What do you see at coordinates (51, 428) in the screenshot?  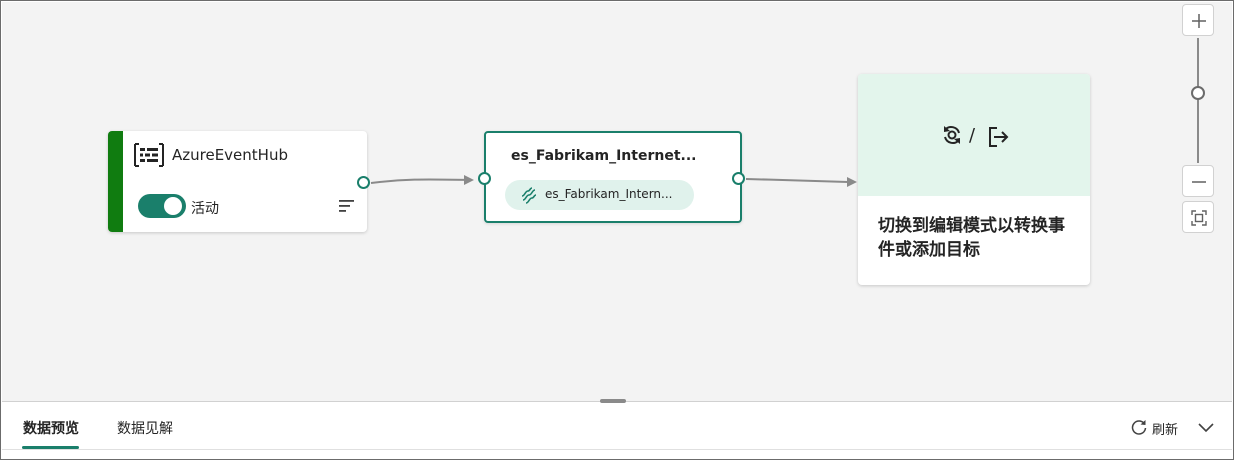 I see `tab-data-preview: 数据预览` at bounding box center [51, 428].